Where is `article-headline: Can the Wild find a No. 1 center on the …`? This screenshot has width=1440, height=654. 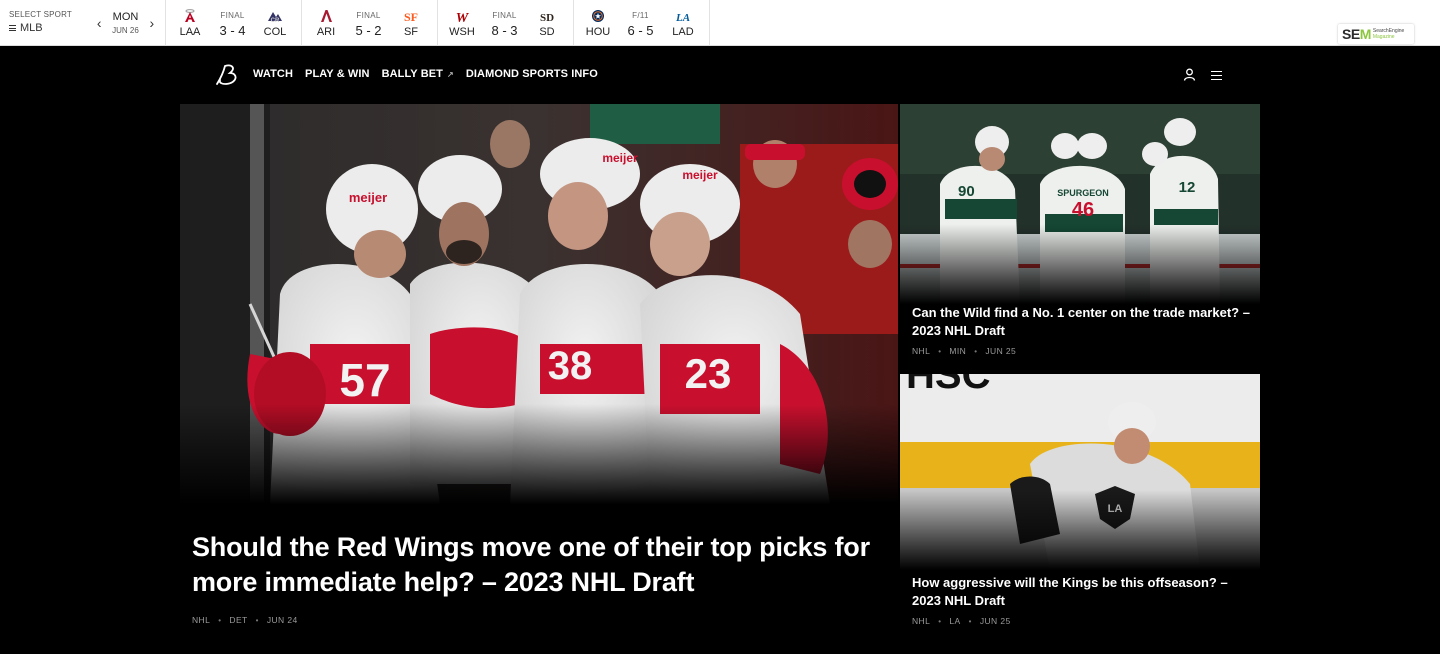
article-headline: Can the Wild find a No. 1 center on the … is located at coordinates (1082, 322).